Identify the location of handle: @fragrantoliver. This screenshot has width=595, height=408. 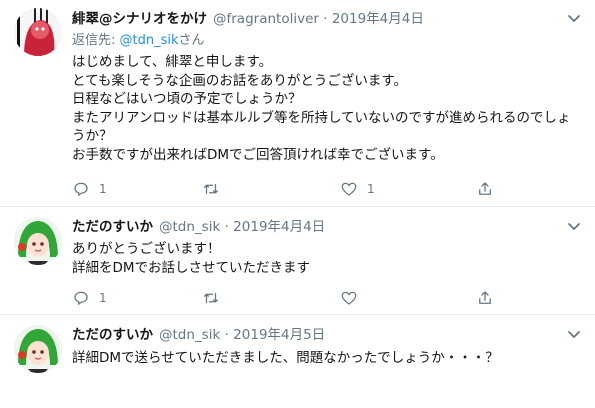
(266, 19).